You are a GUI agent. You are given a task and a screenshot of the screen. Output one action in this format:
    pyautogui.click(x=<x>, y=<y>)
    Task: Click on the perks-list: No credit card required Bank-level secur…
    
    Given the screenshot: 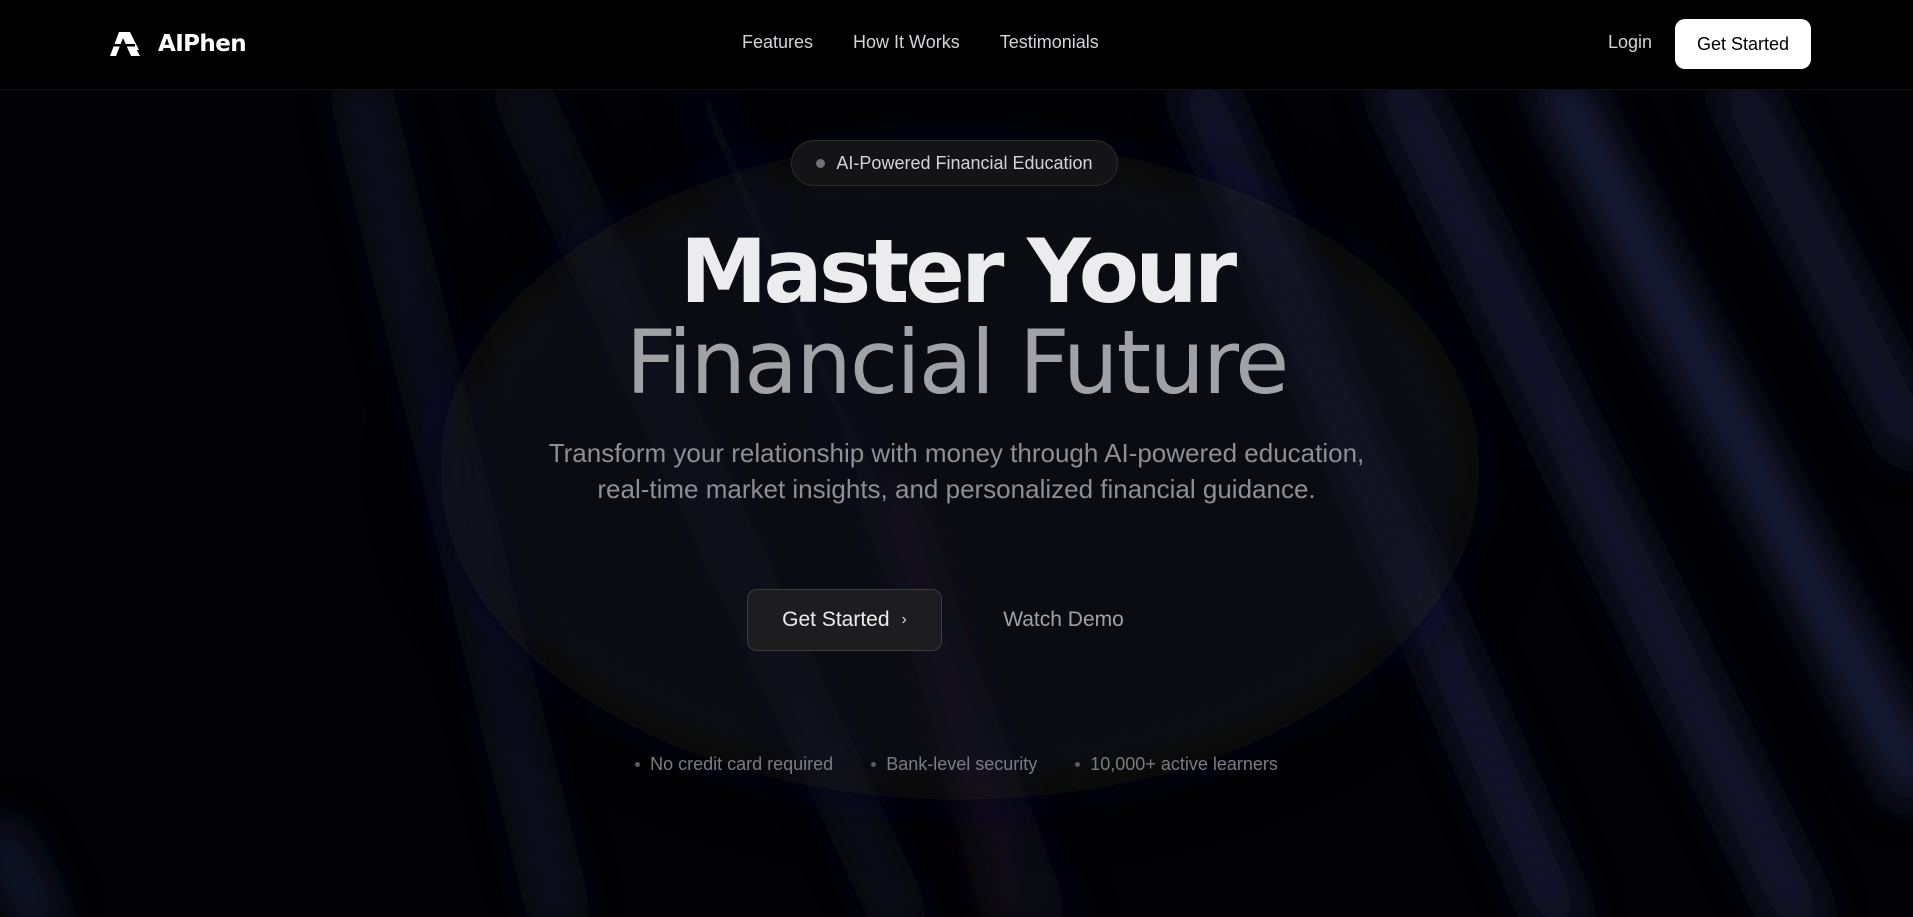 What is the action you would take?
    pyautogui.click(x=956, y=764)
    